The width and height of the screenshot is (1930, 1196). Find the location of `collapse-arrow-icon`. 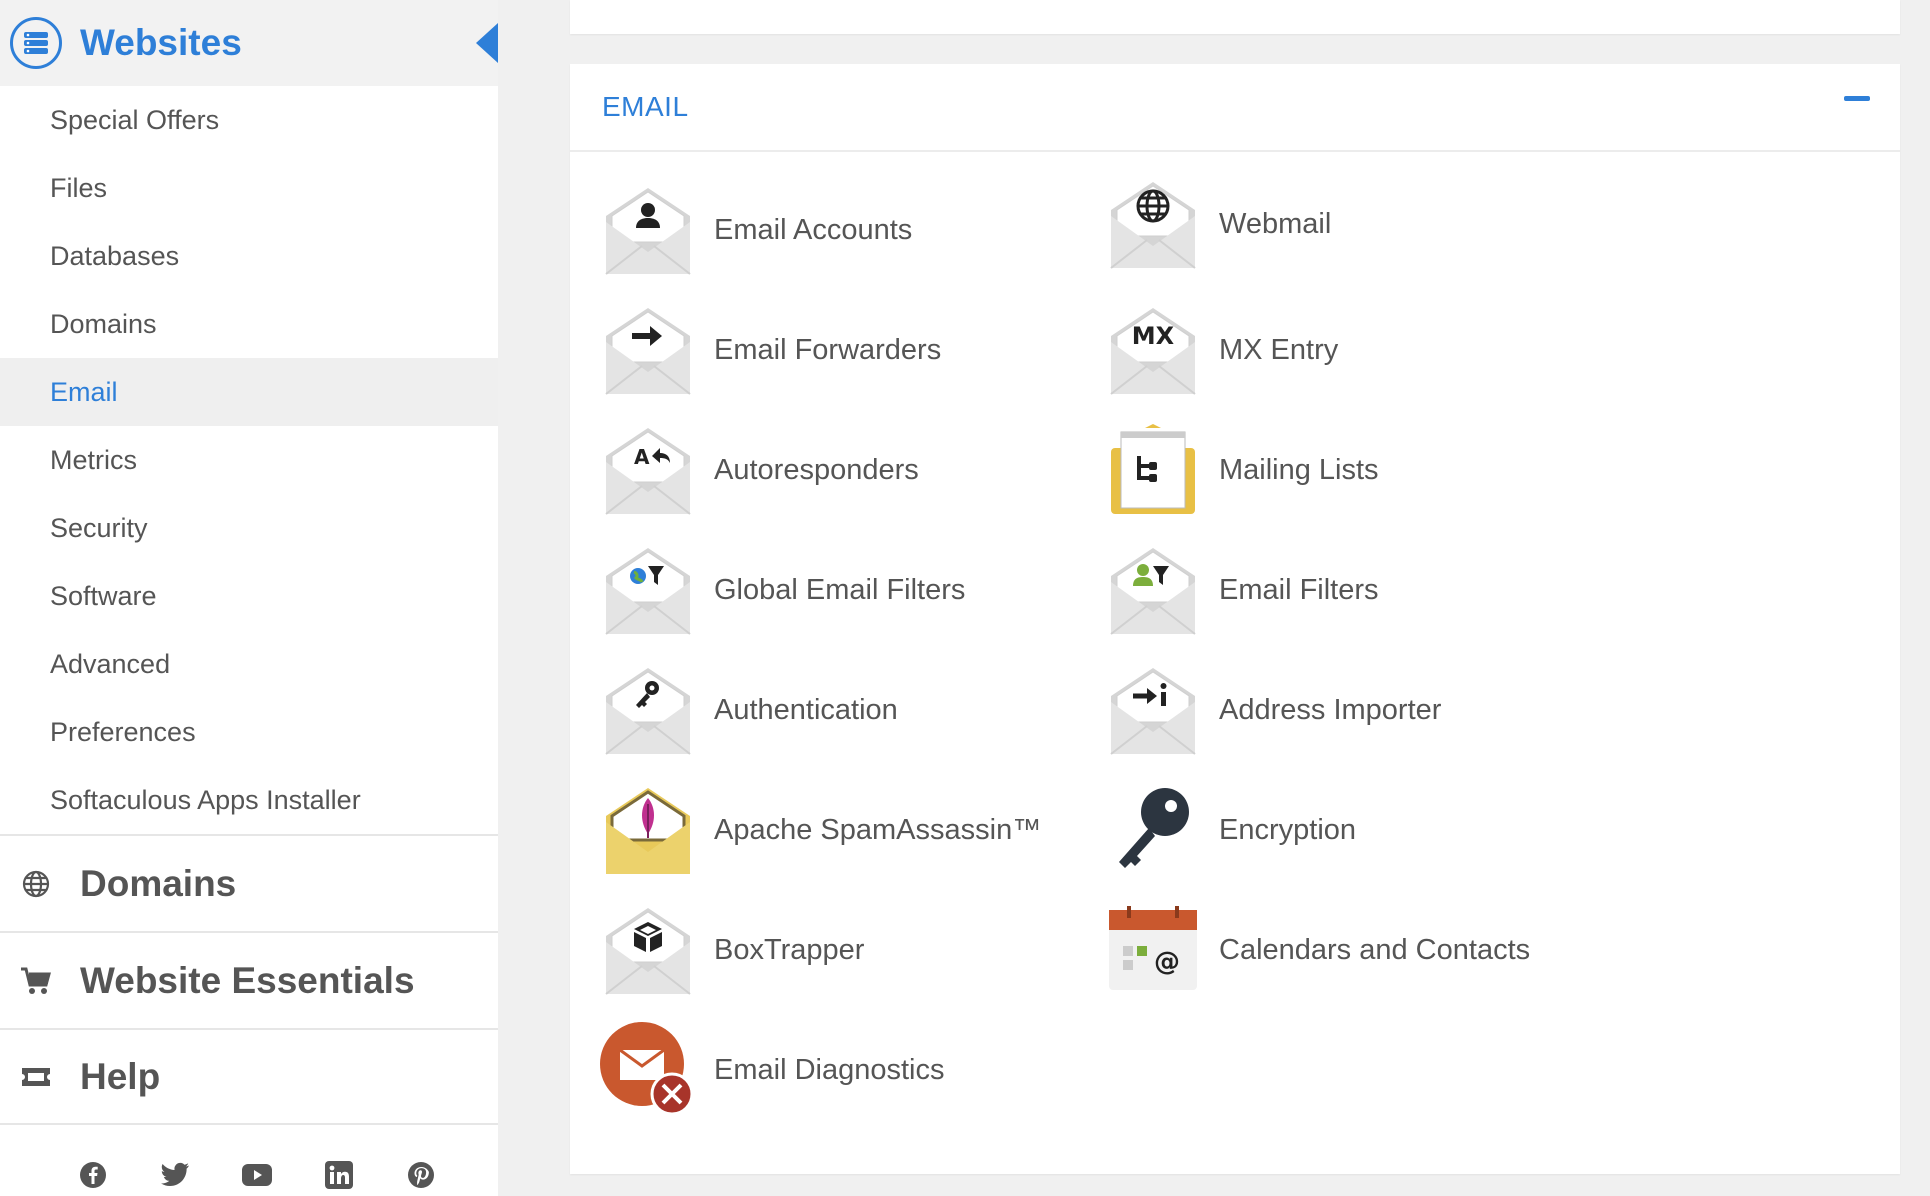

collapse-arrow-icon is located at coordinates (487, 43).